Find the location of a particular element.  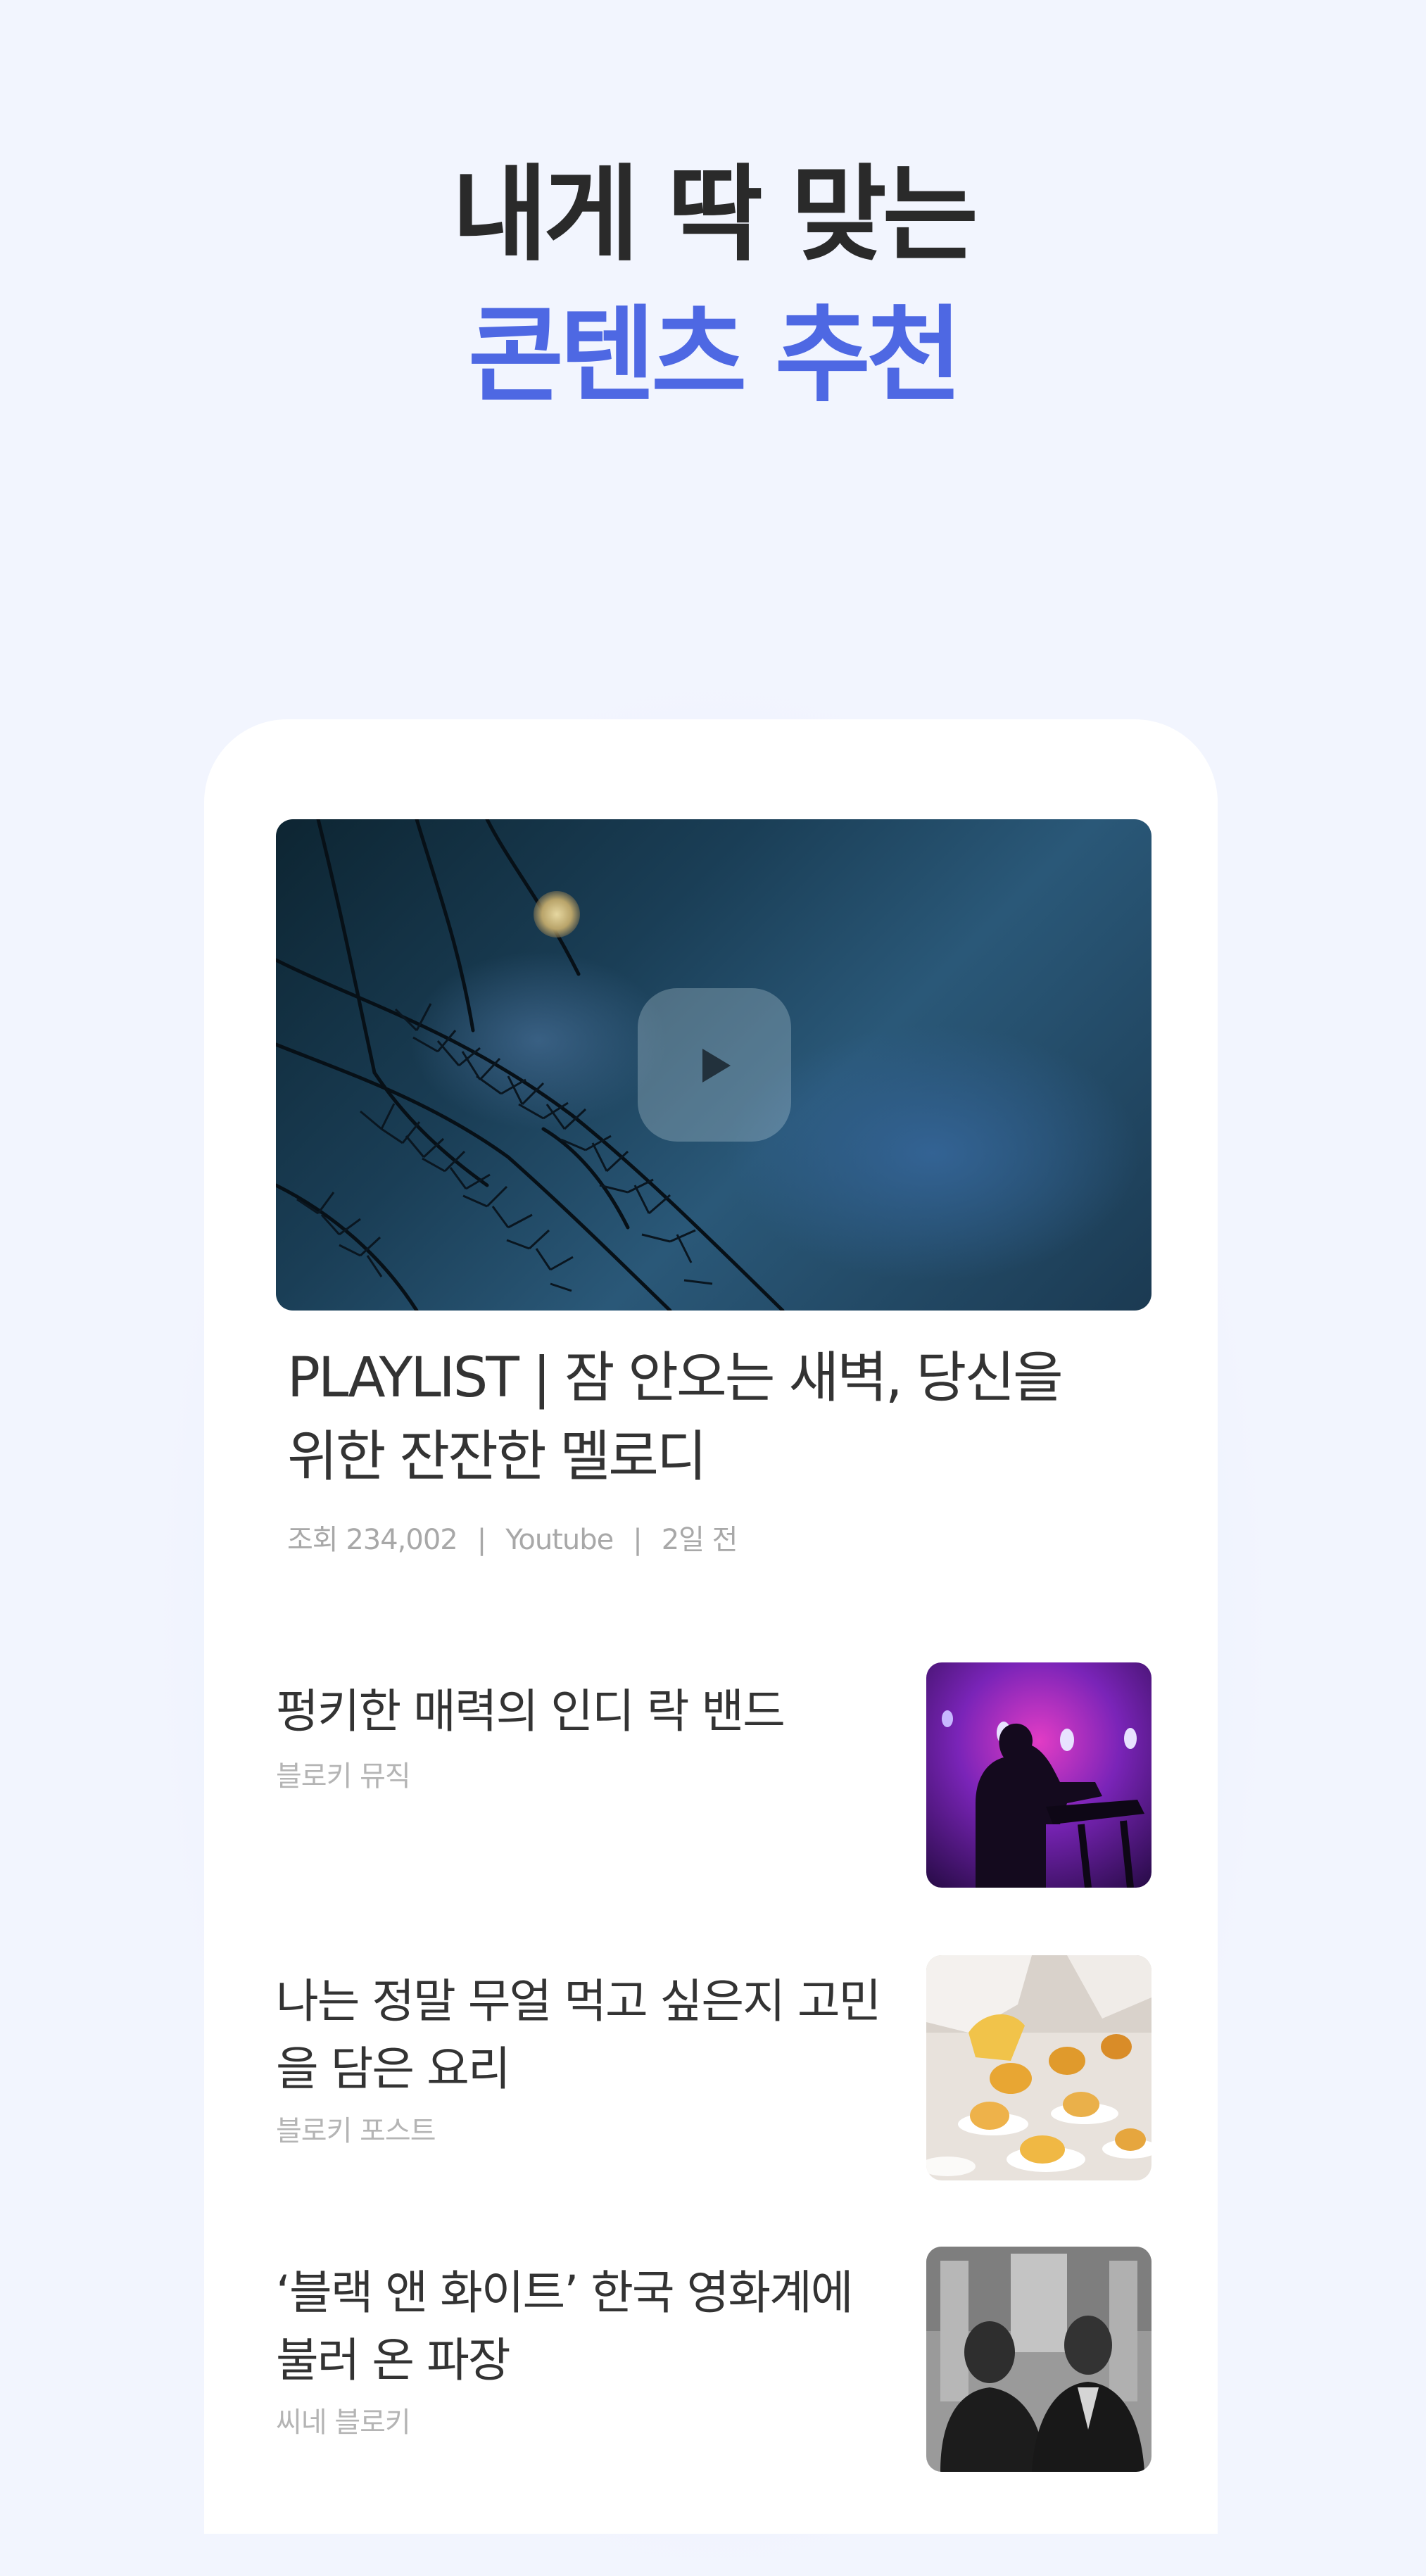

play-icon is located at coordinates (716, 1065).